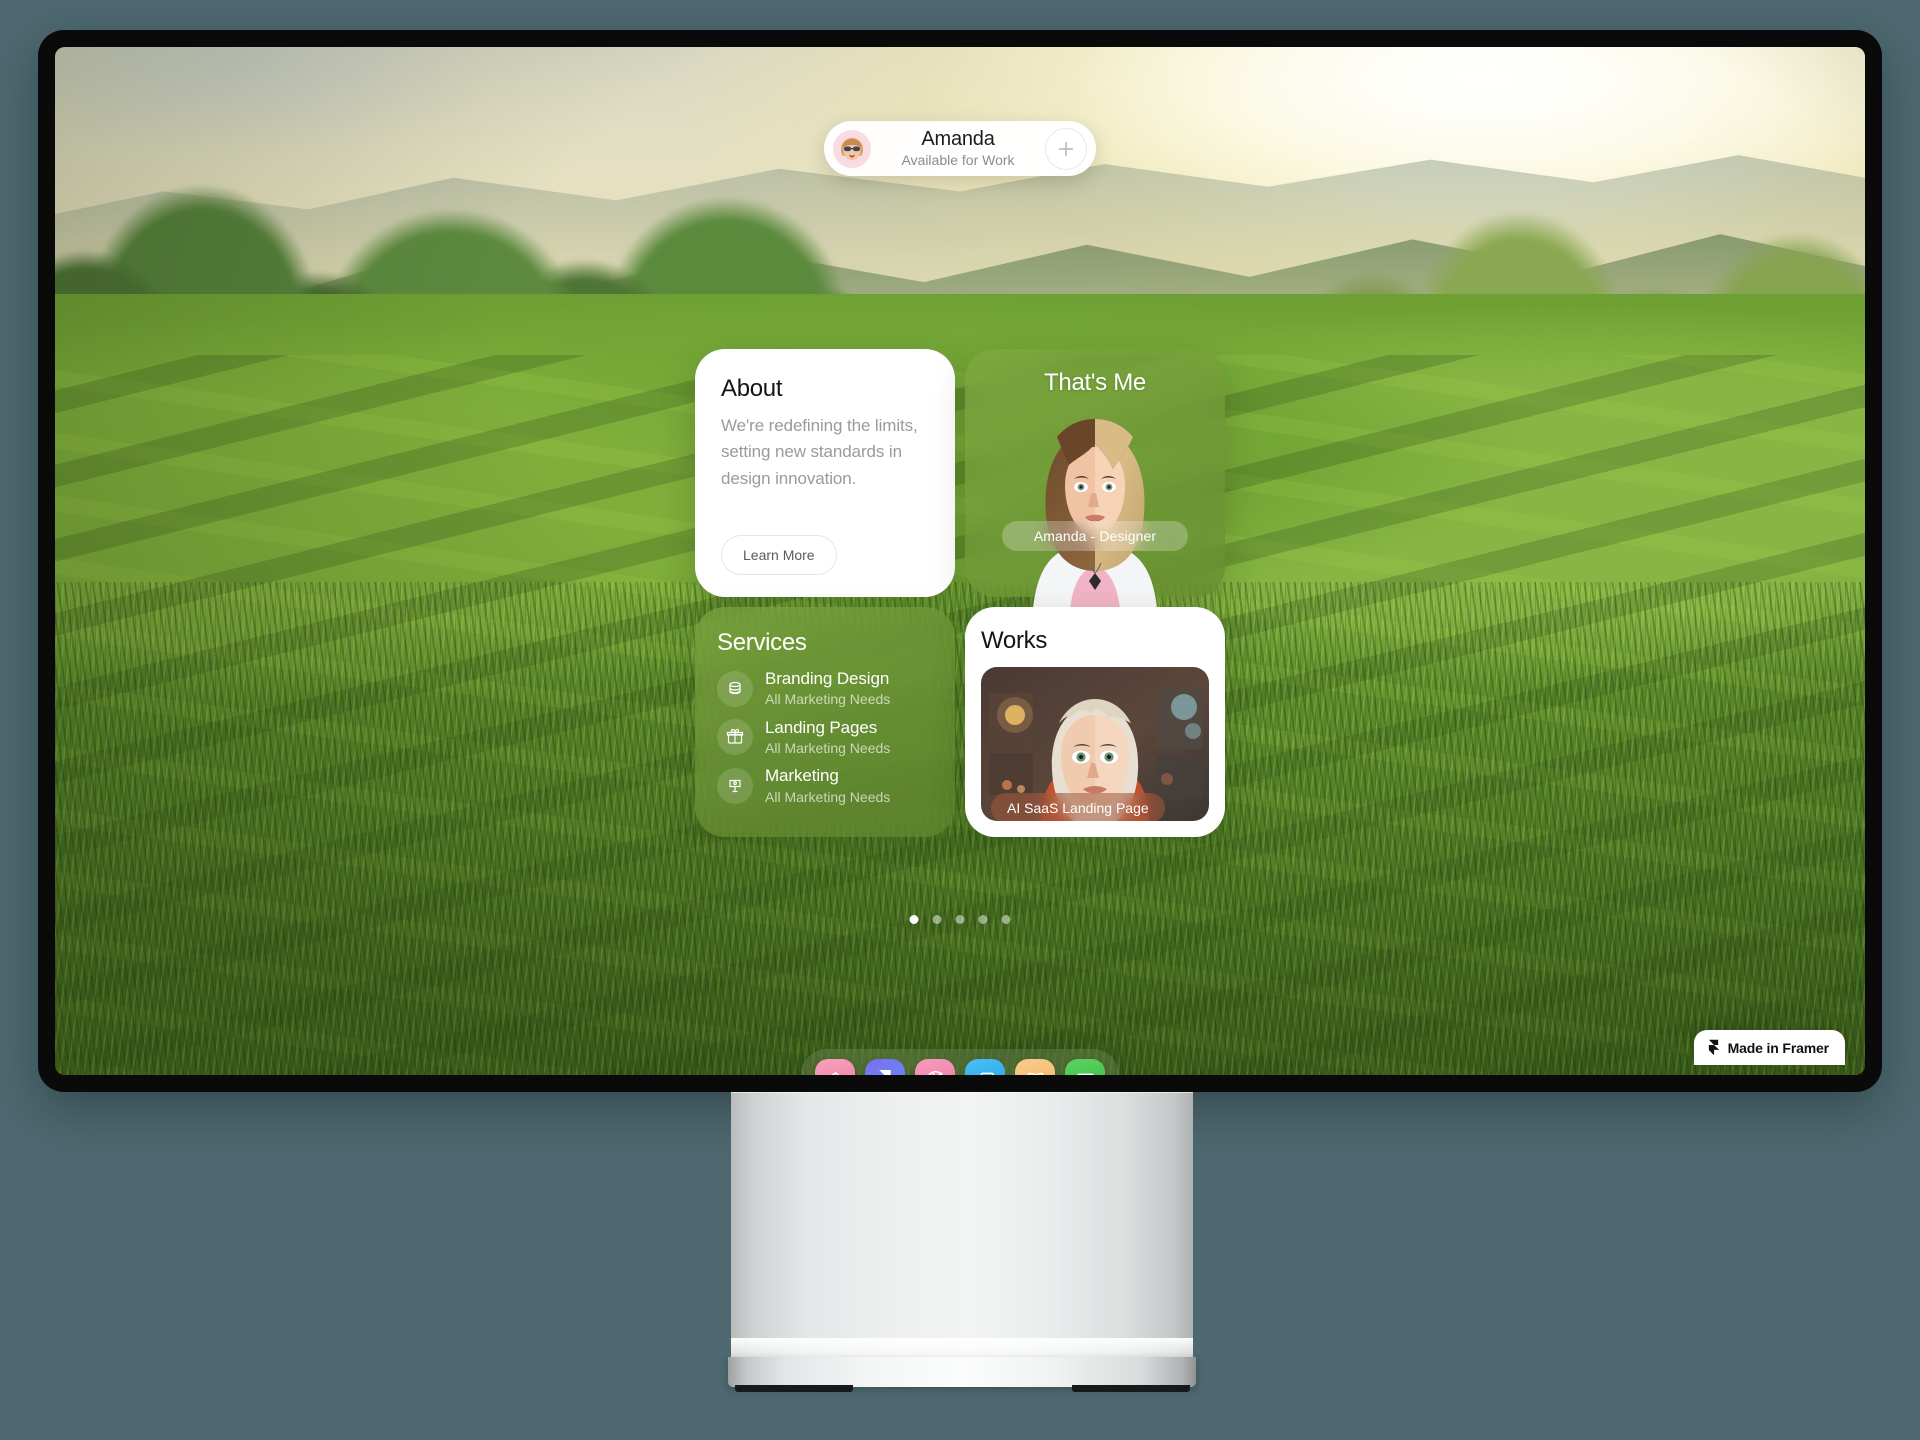 Image resolution: width=1920 pixels, height=1440 pixels. What do you see at coordinates (962, 1228) in the screenshot?
I see `monitor-stand-neck` at bounding box center [962, 1228].